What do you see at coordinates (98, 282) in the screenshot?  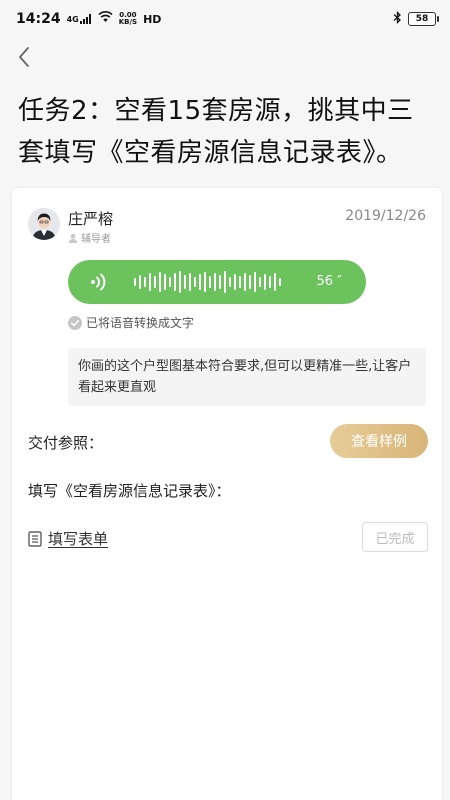 I see `audio-play-icon` at bounding box center [98, 282].